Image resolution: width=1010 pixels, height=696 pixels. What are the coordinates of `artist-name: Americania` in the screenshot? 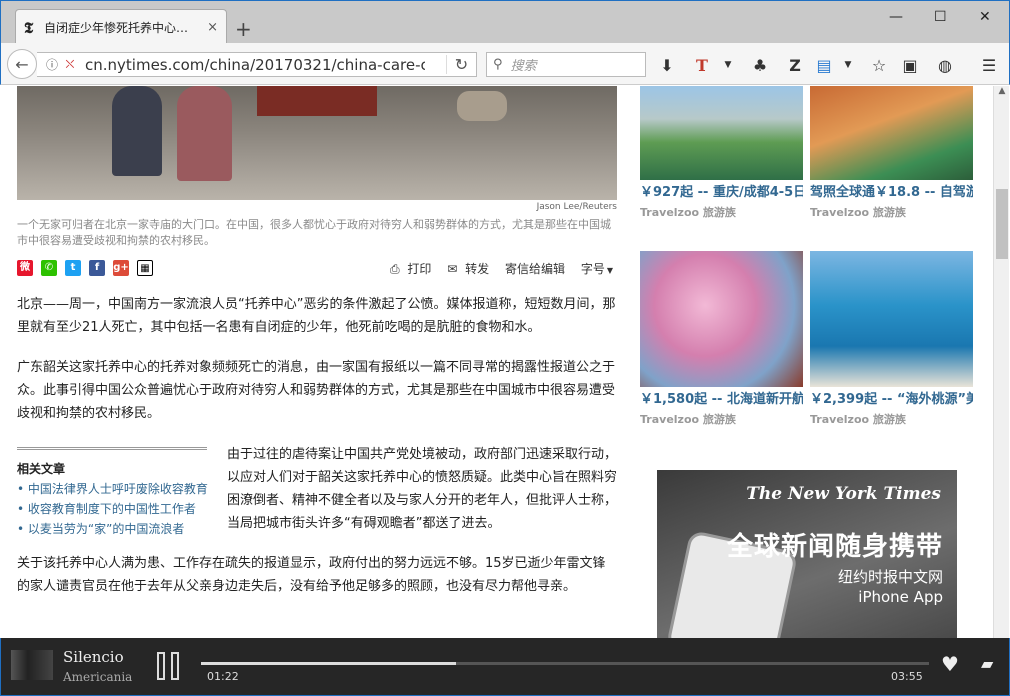 It's located at (98, 677).